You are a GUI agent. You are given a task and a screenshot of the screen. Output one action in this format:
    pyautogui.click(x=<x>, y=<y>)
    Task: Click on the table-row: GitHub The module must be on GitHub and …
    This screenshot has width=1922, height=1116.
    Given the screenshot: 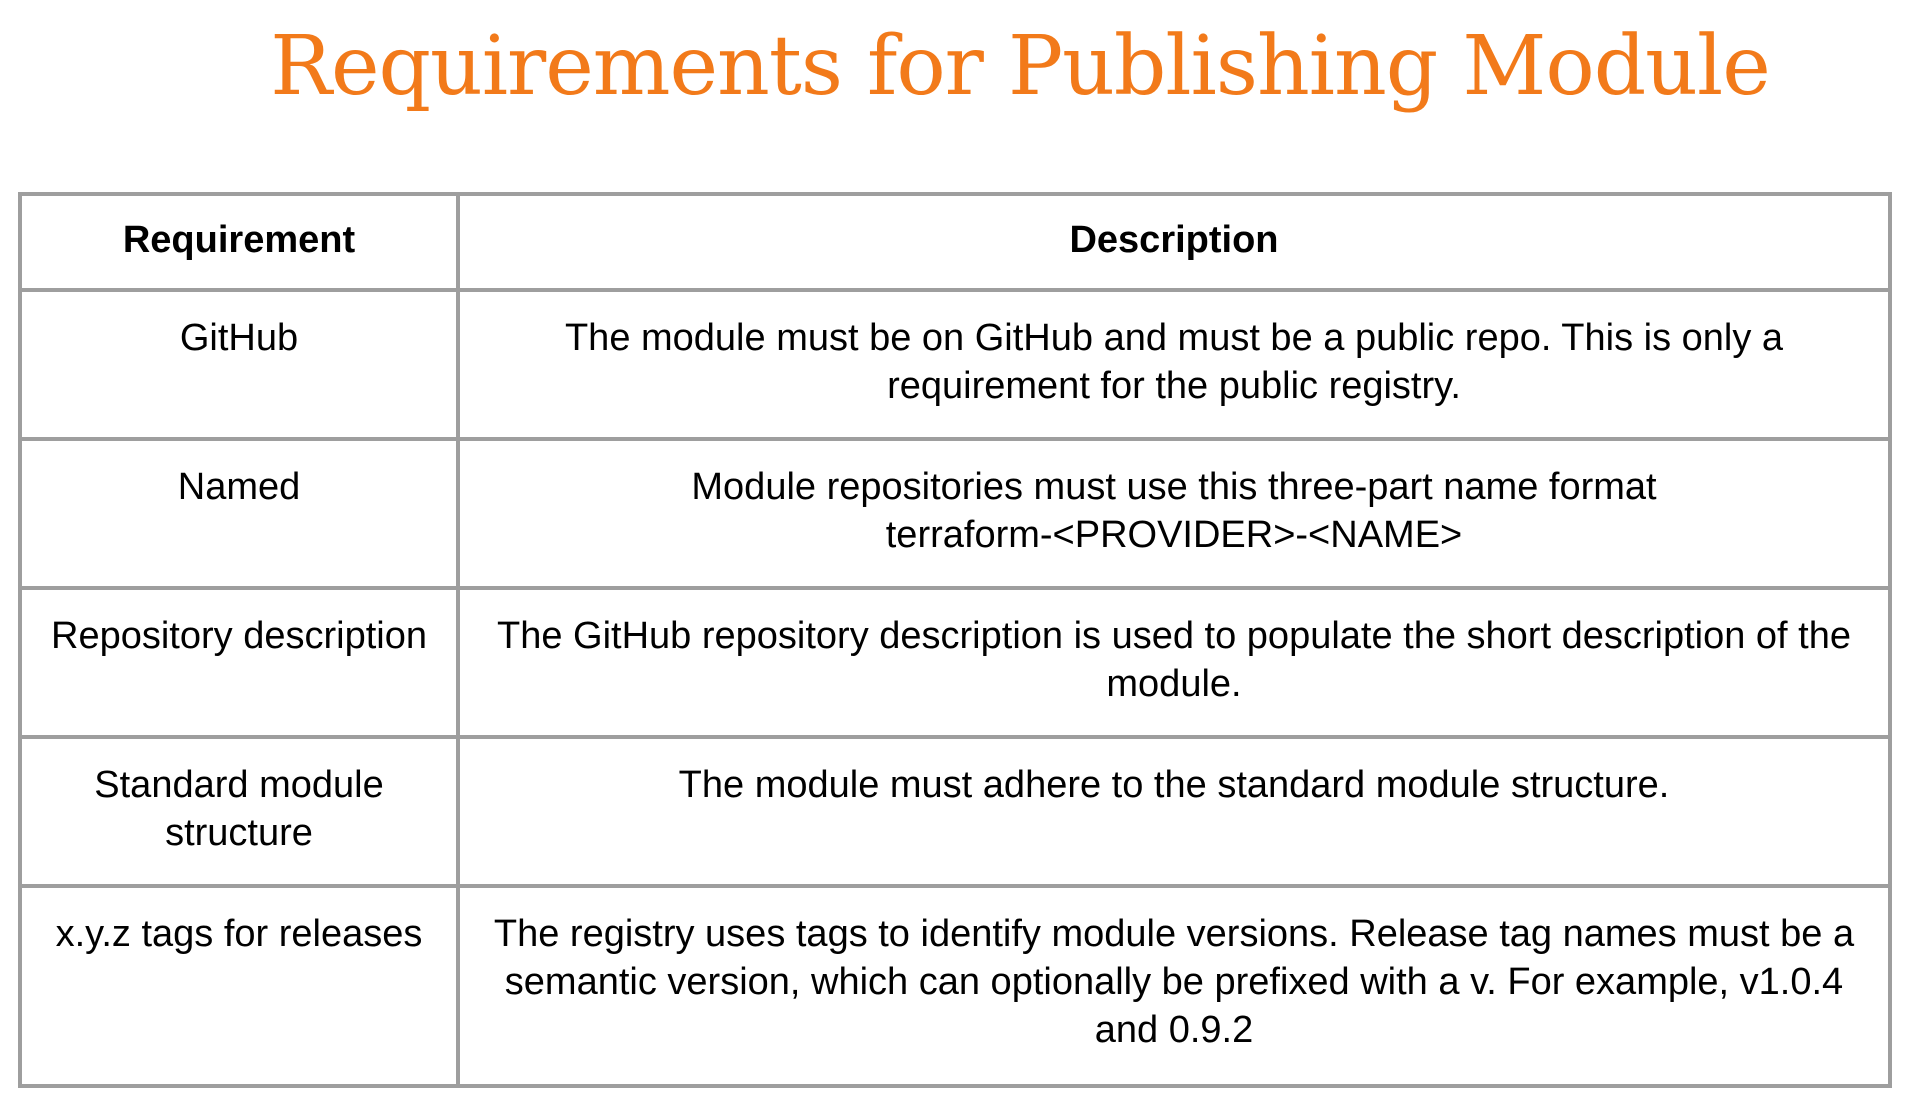 What is the action you would take?
    pyautogui.click(x=955, y=364)
    